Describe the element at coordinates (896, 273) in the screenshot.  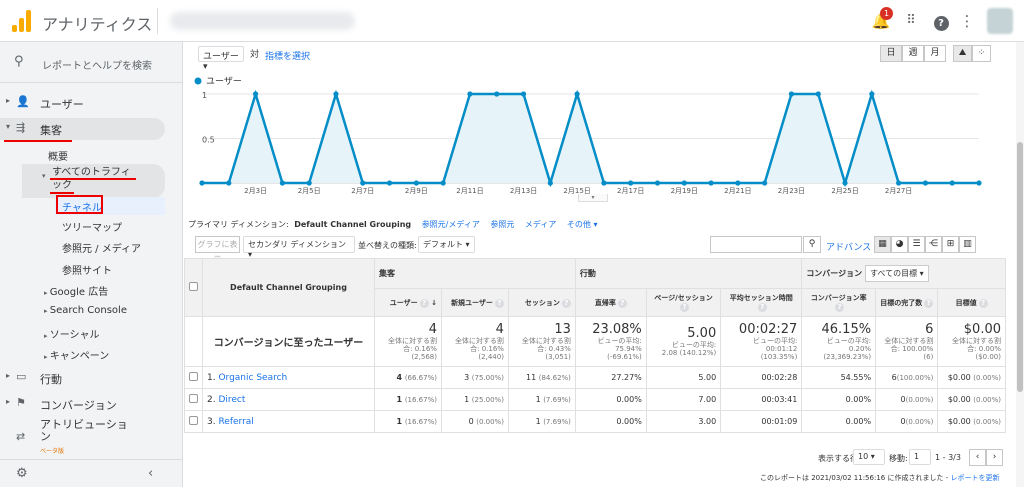
I see `goal-select: すべての目標 ▾` at that location.